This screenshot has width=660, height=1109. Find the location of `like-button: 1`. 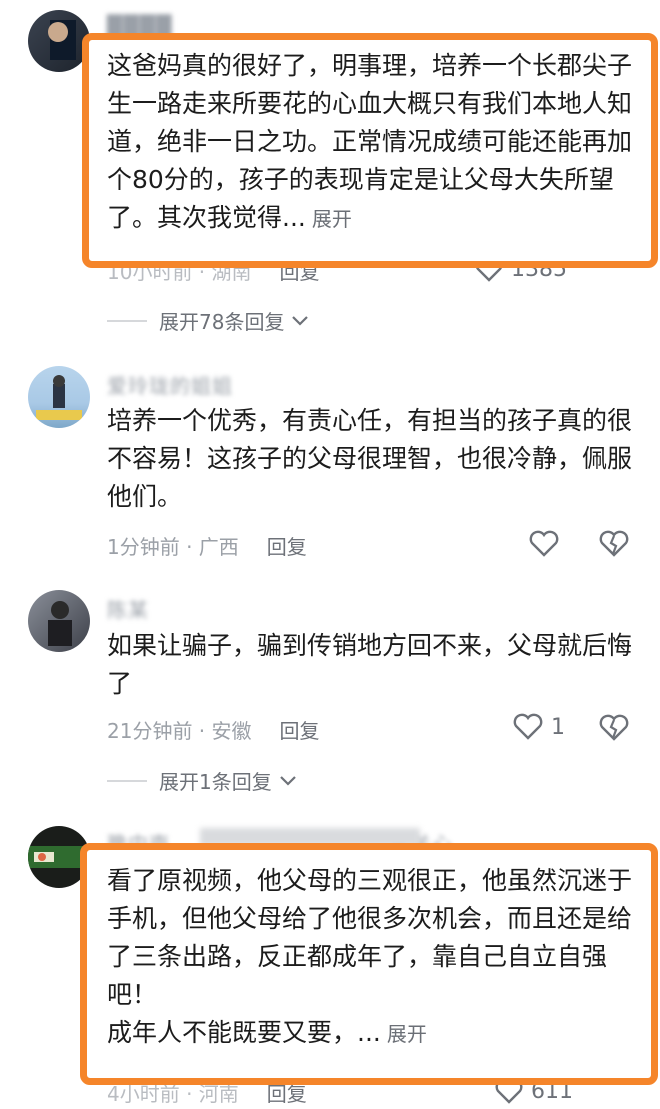

like-button: 1 is located at coordinates (539, 727).